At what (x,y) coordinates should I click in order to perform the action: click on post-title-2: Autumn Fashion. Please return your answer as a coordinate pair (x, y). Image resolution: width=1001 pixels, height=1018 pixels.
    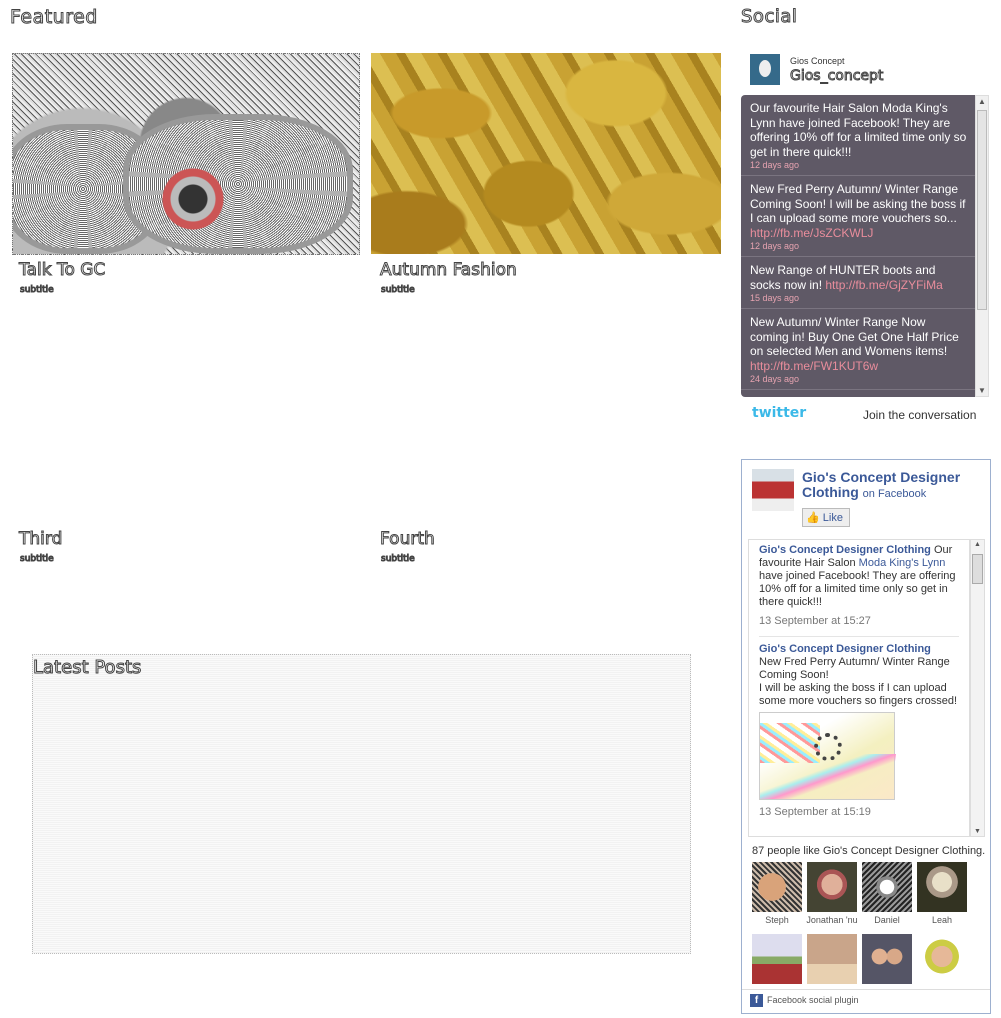
    Looking at the image, I should click on (449, 270).